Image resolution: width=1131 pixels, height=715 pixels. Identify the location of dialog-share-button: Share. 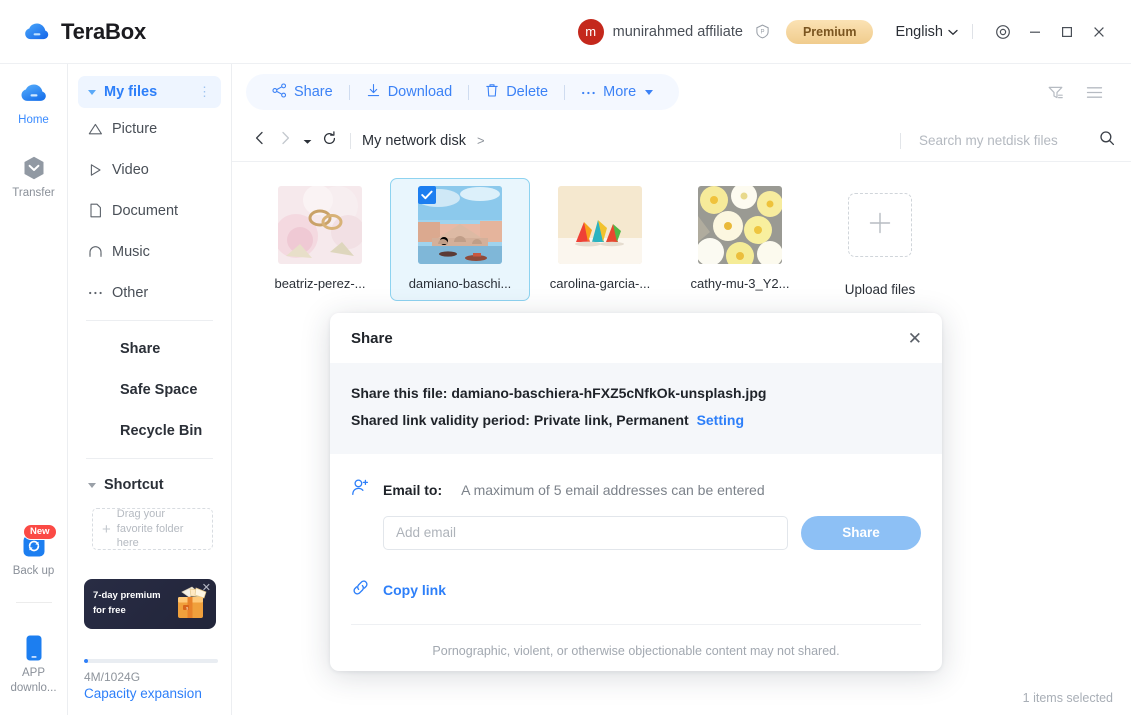
(861, 532).